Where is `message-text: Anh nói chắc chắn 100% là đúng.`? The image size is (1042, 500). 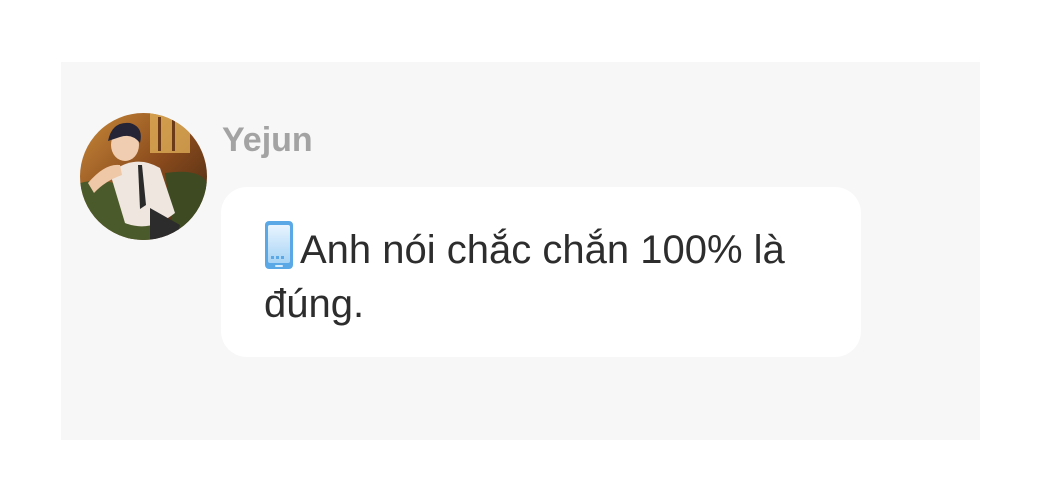
message-text: Anh nói chắc chắn 100% là đúng. is located at coordinates (524, 277).